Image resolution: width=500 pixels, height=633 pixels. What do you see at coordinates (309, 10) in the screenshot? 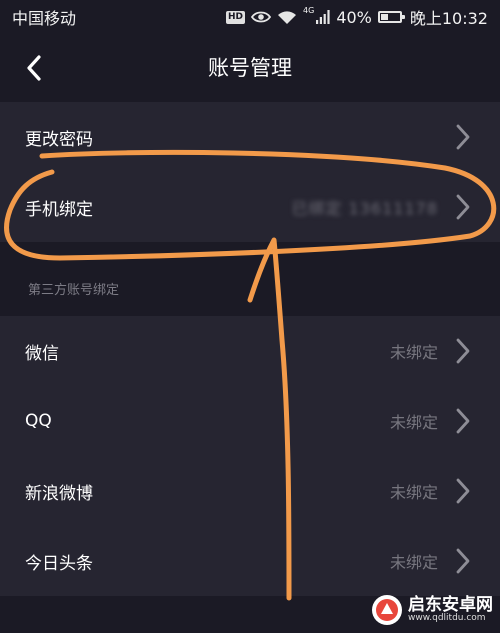
I see `network-type: 4G` at bounding box center [309, 10].